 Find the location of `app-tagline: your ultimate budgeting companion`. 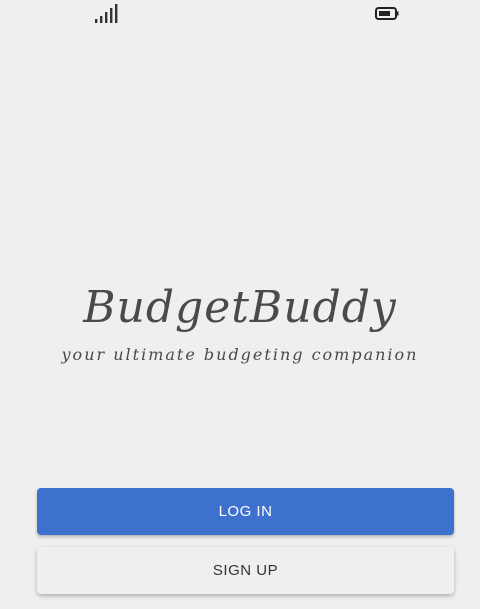

app-tagline: your ultimate budgeting companion is located at coordinates (240, 354).